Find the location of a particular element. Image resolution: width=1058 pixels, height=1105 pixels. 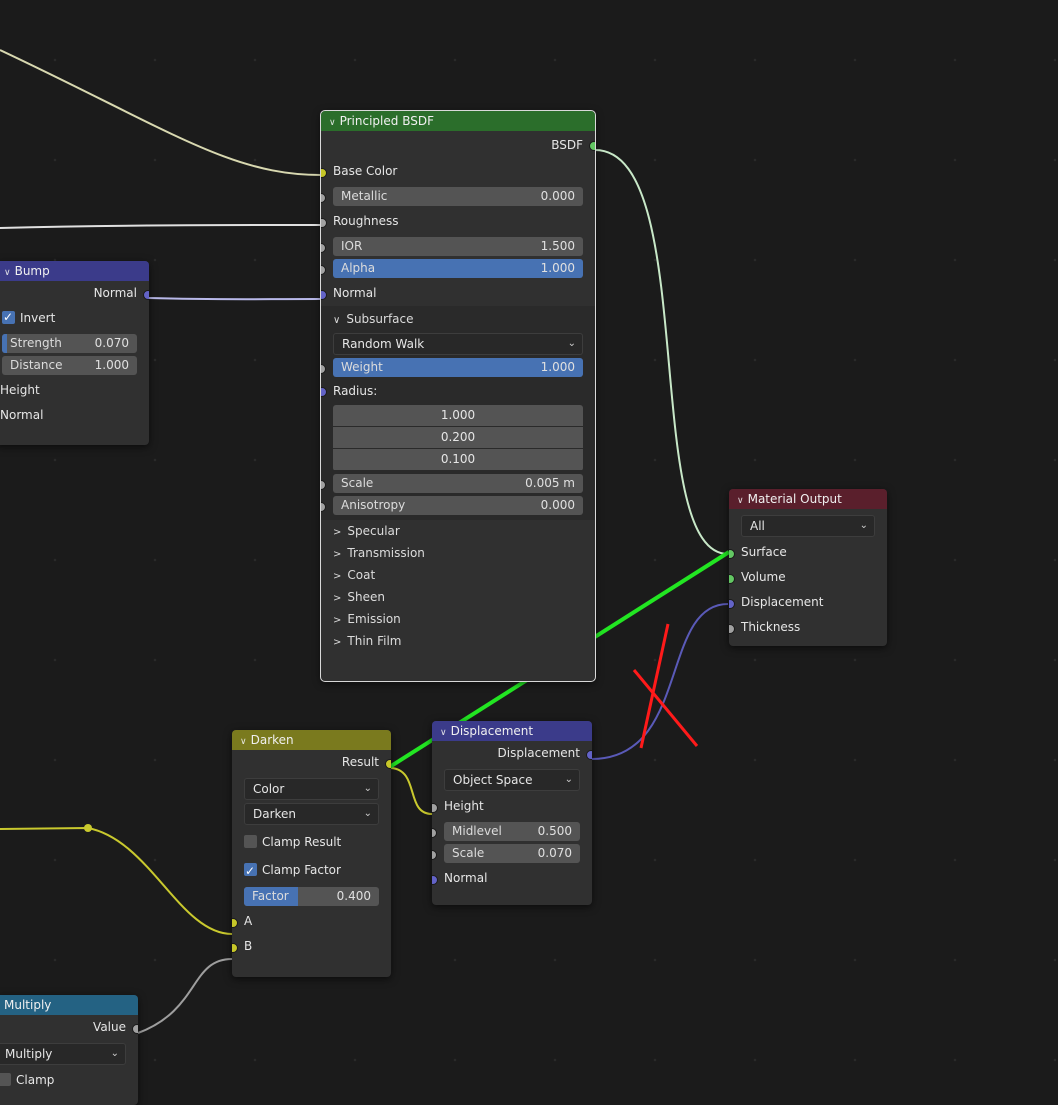

bsdf-output-row: BSDF is located at coordinates (458, 145).